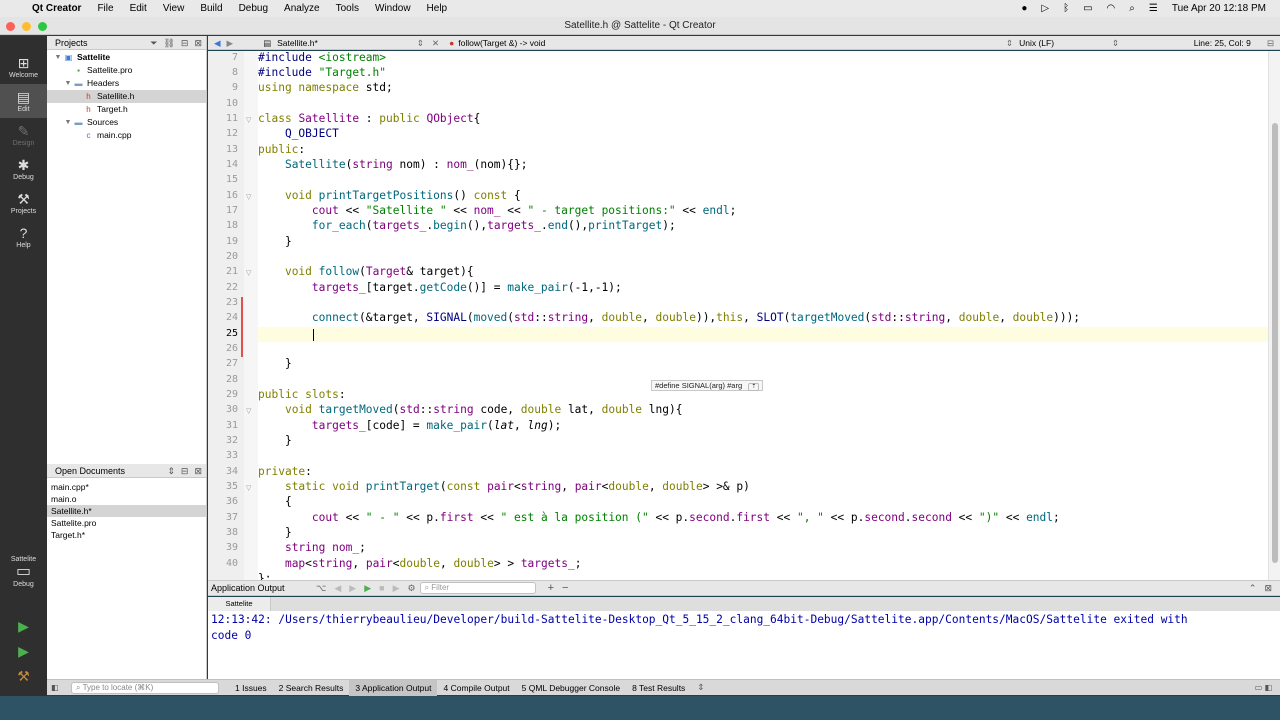 The width and height of the screenshot is (1280, 720). I want to click on build-button: ⚒, so click(23, 676).